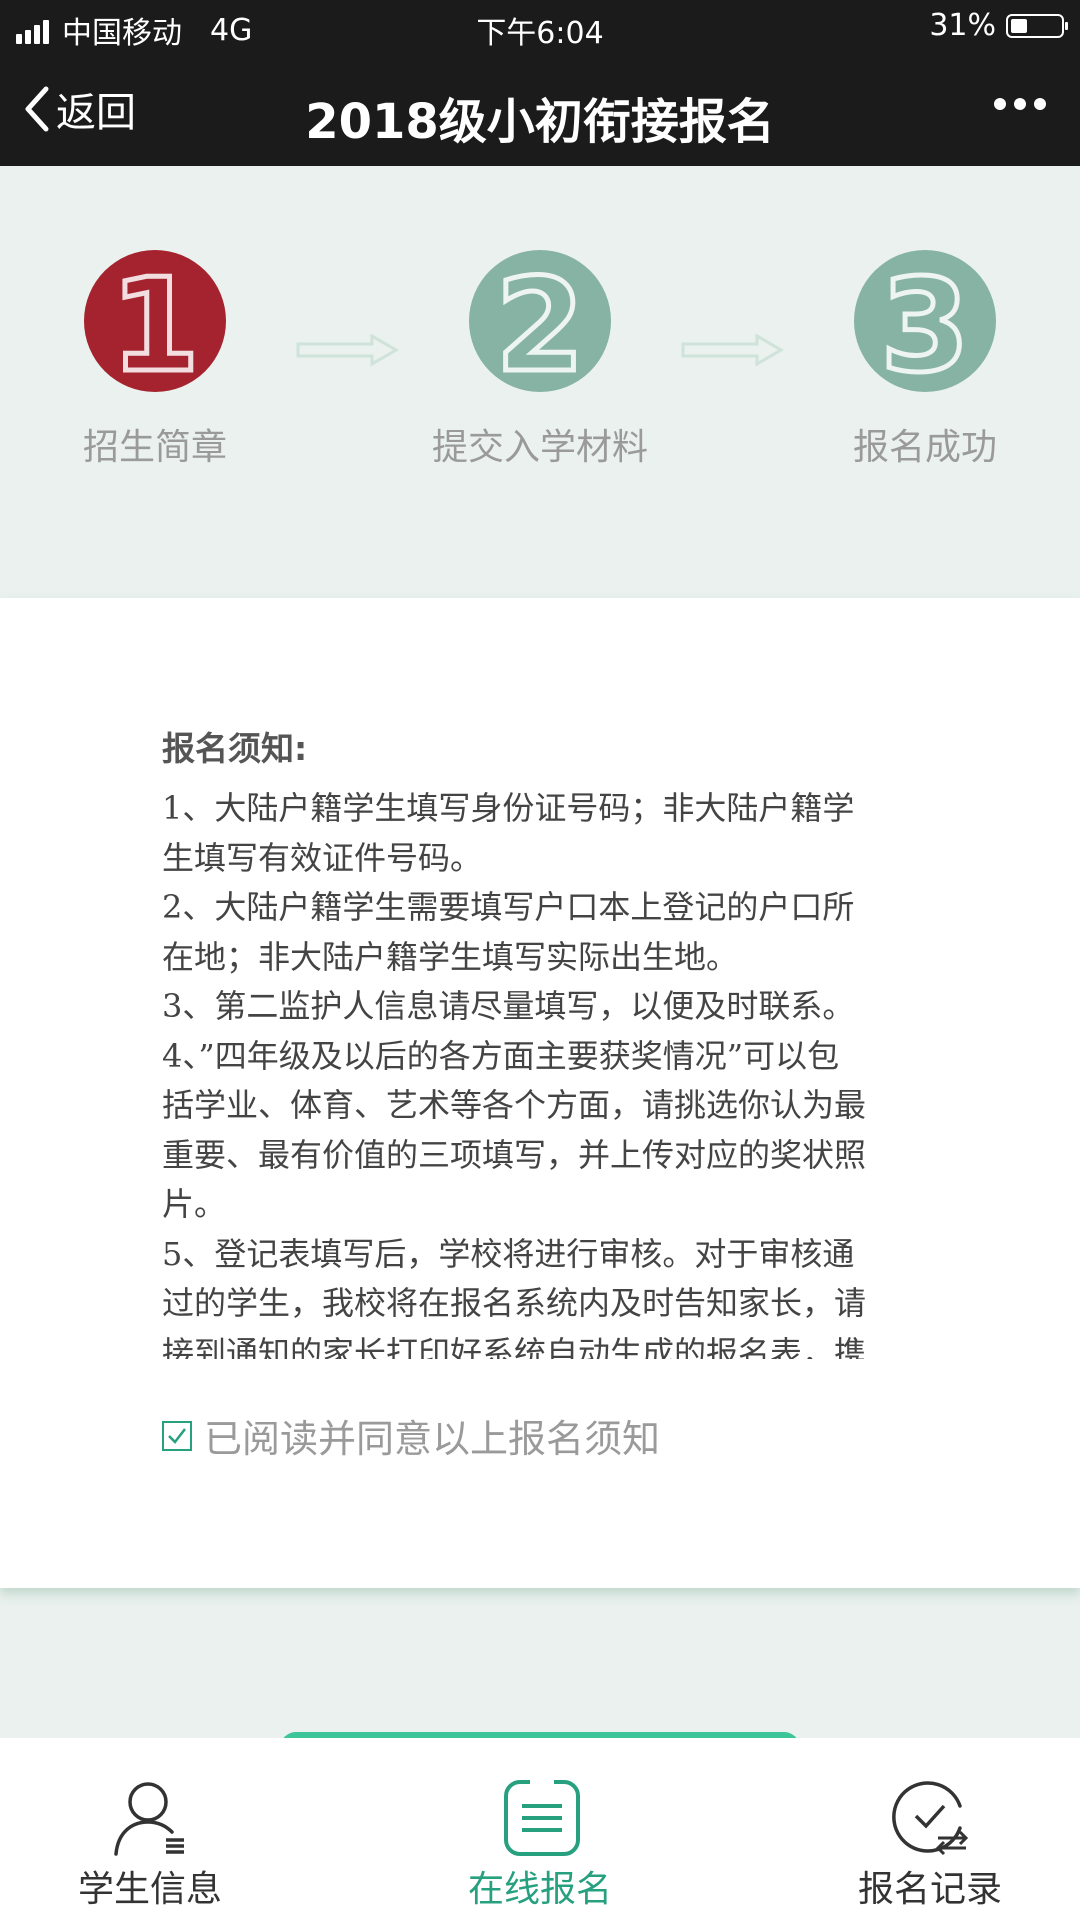  What do you see at coordinates (1037, 25) in the screenshot?
I see `battery-icon` at bounding box center [1037, 25].